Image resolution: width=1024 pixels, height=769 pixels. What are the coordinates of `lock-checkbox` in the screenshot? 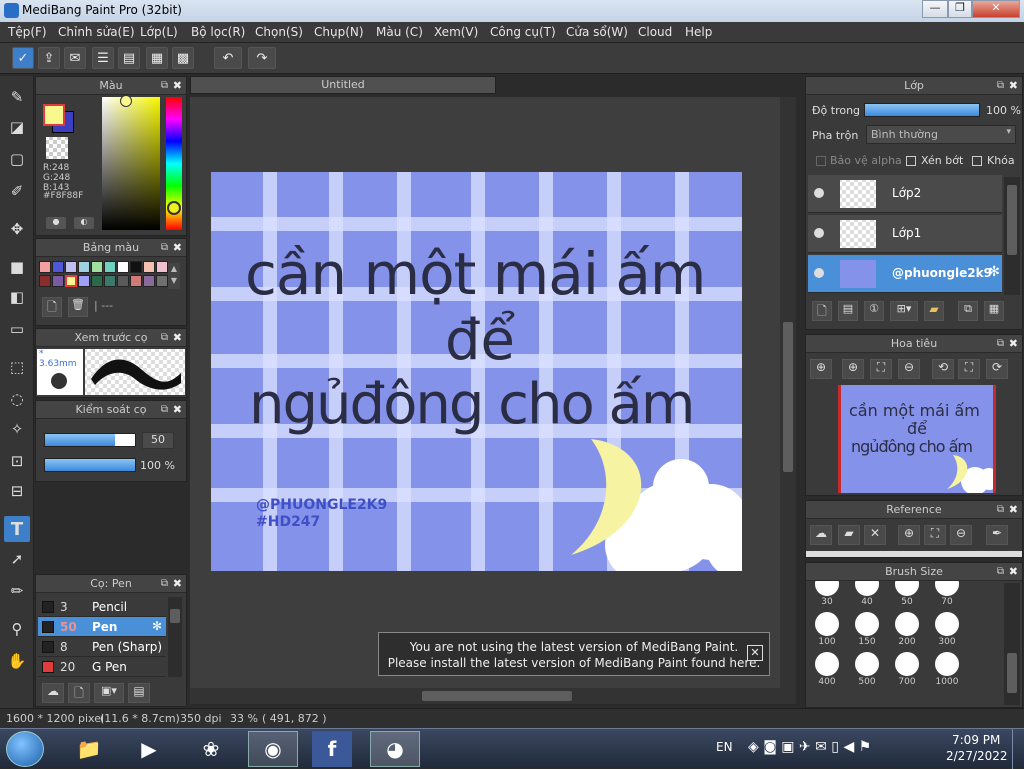 It's located at (977, 161).